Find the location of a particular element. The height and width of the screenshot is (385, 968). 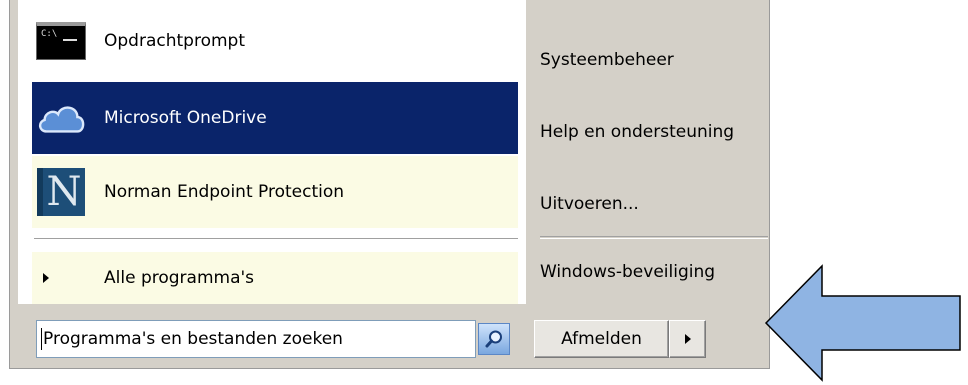

right-item-windows-beveiliging: Windows-beveiliging is located at coordinates (627, 272).